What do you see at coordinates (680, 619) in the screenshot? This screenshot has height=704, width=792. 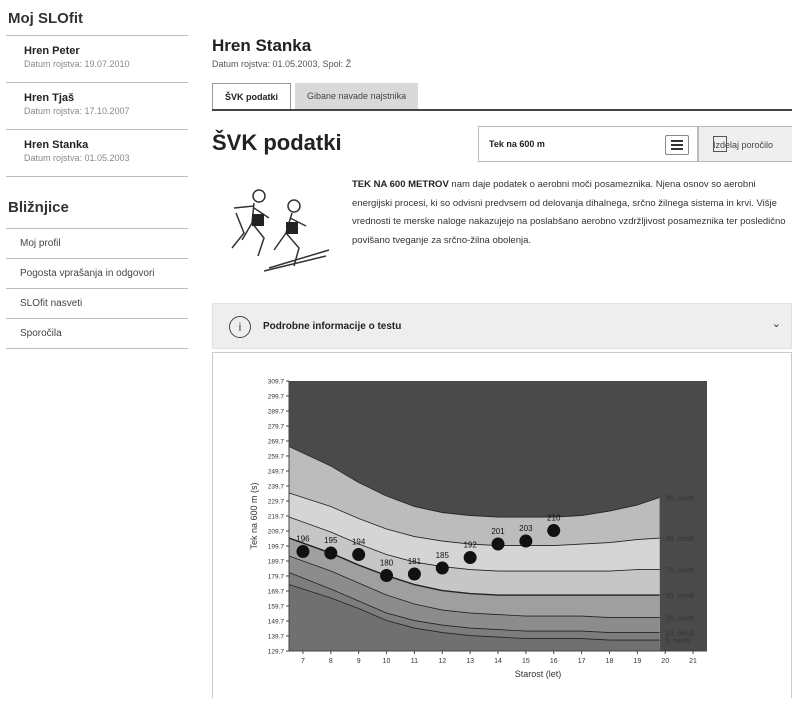 I see `percentile-label: 25. centil` at bounding box center [680, 619].